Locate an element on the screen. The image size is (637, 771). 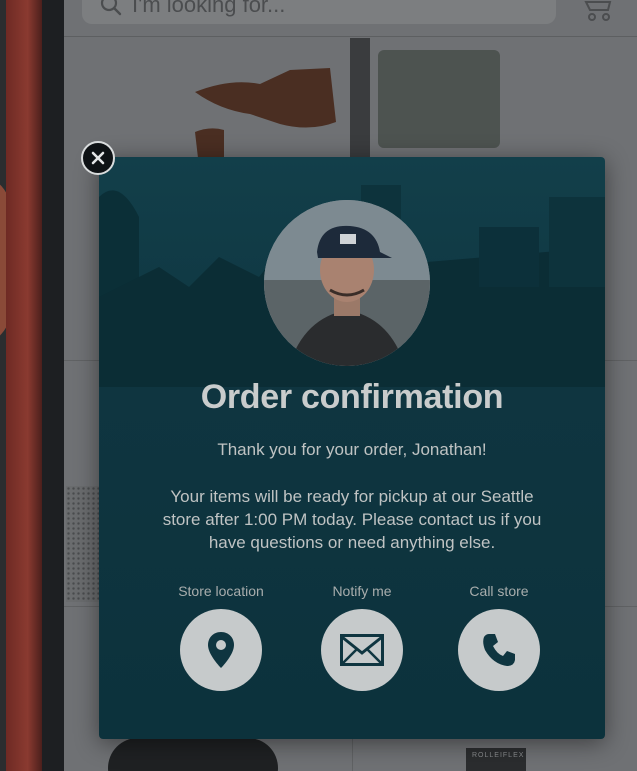
search-icon is located at coordinates (111, 8).